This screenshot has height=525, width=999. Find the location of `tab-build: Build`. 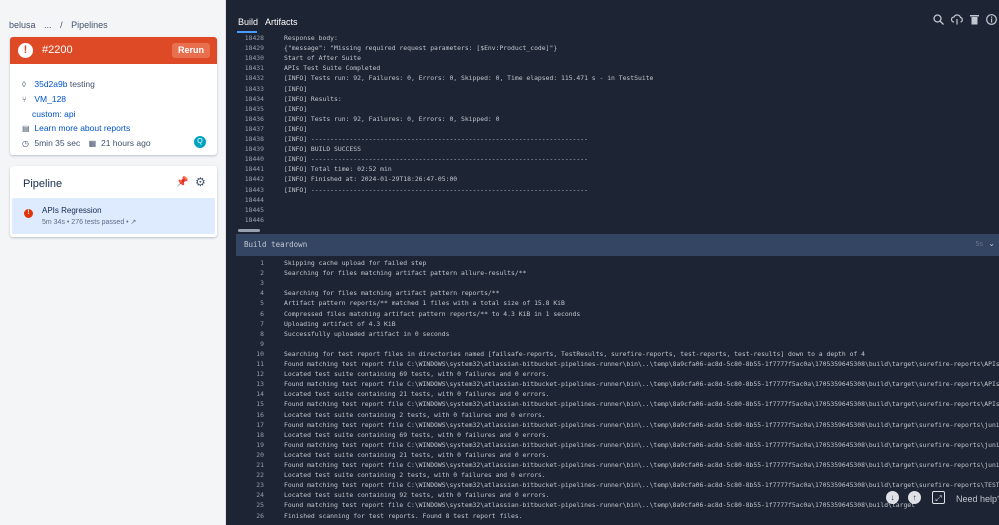

tab-build: Build is located at coordinates (248, 22).